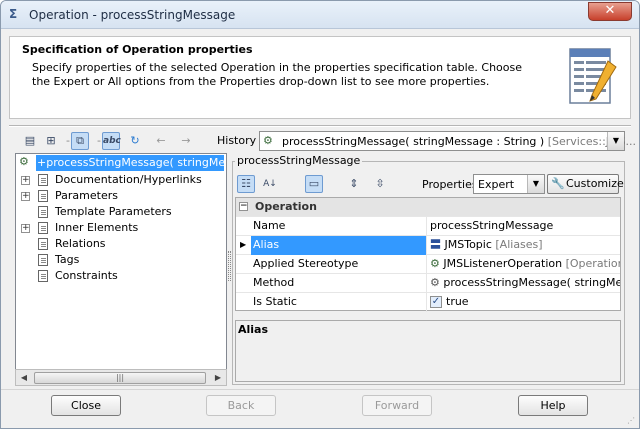 Image resolution: width=640 pixels, height=429 pixels. Describe the element at coordinates (86, 405) in the screenshot. I see `close-button: Close` at that location.